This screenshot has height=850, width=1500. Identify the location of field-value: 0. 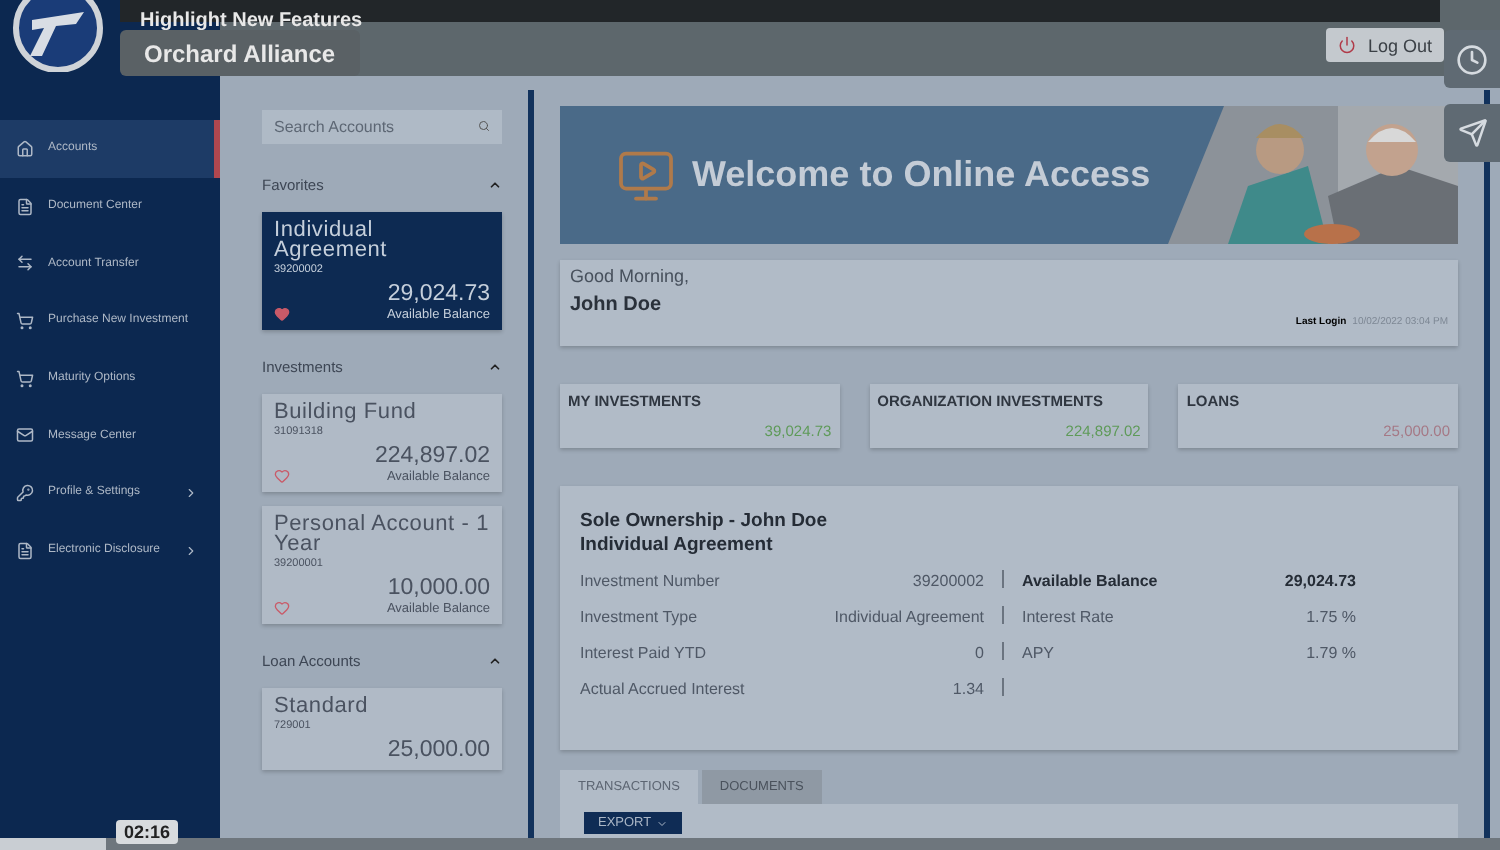
(978, 654).